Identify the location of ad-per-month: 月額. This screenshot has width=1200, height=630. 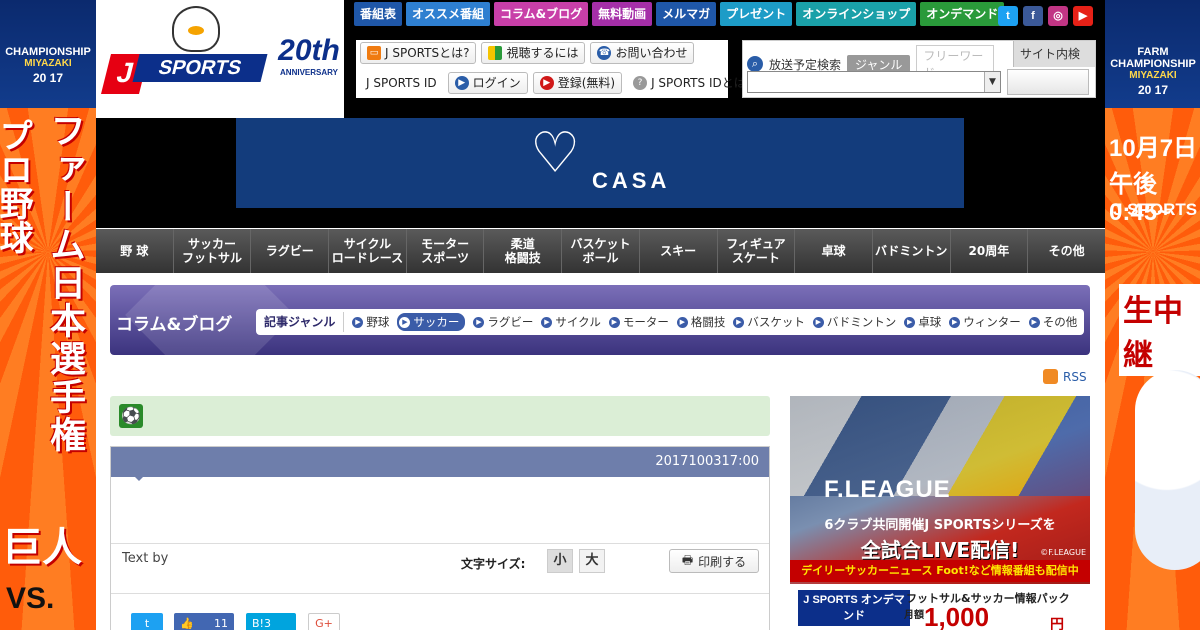
(914, 615).